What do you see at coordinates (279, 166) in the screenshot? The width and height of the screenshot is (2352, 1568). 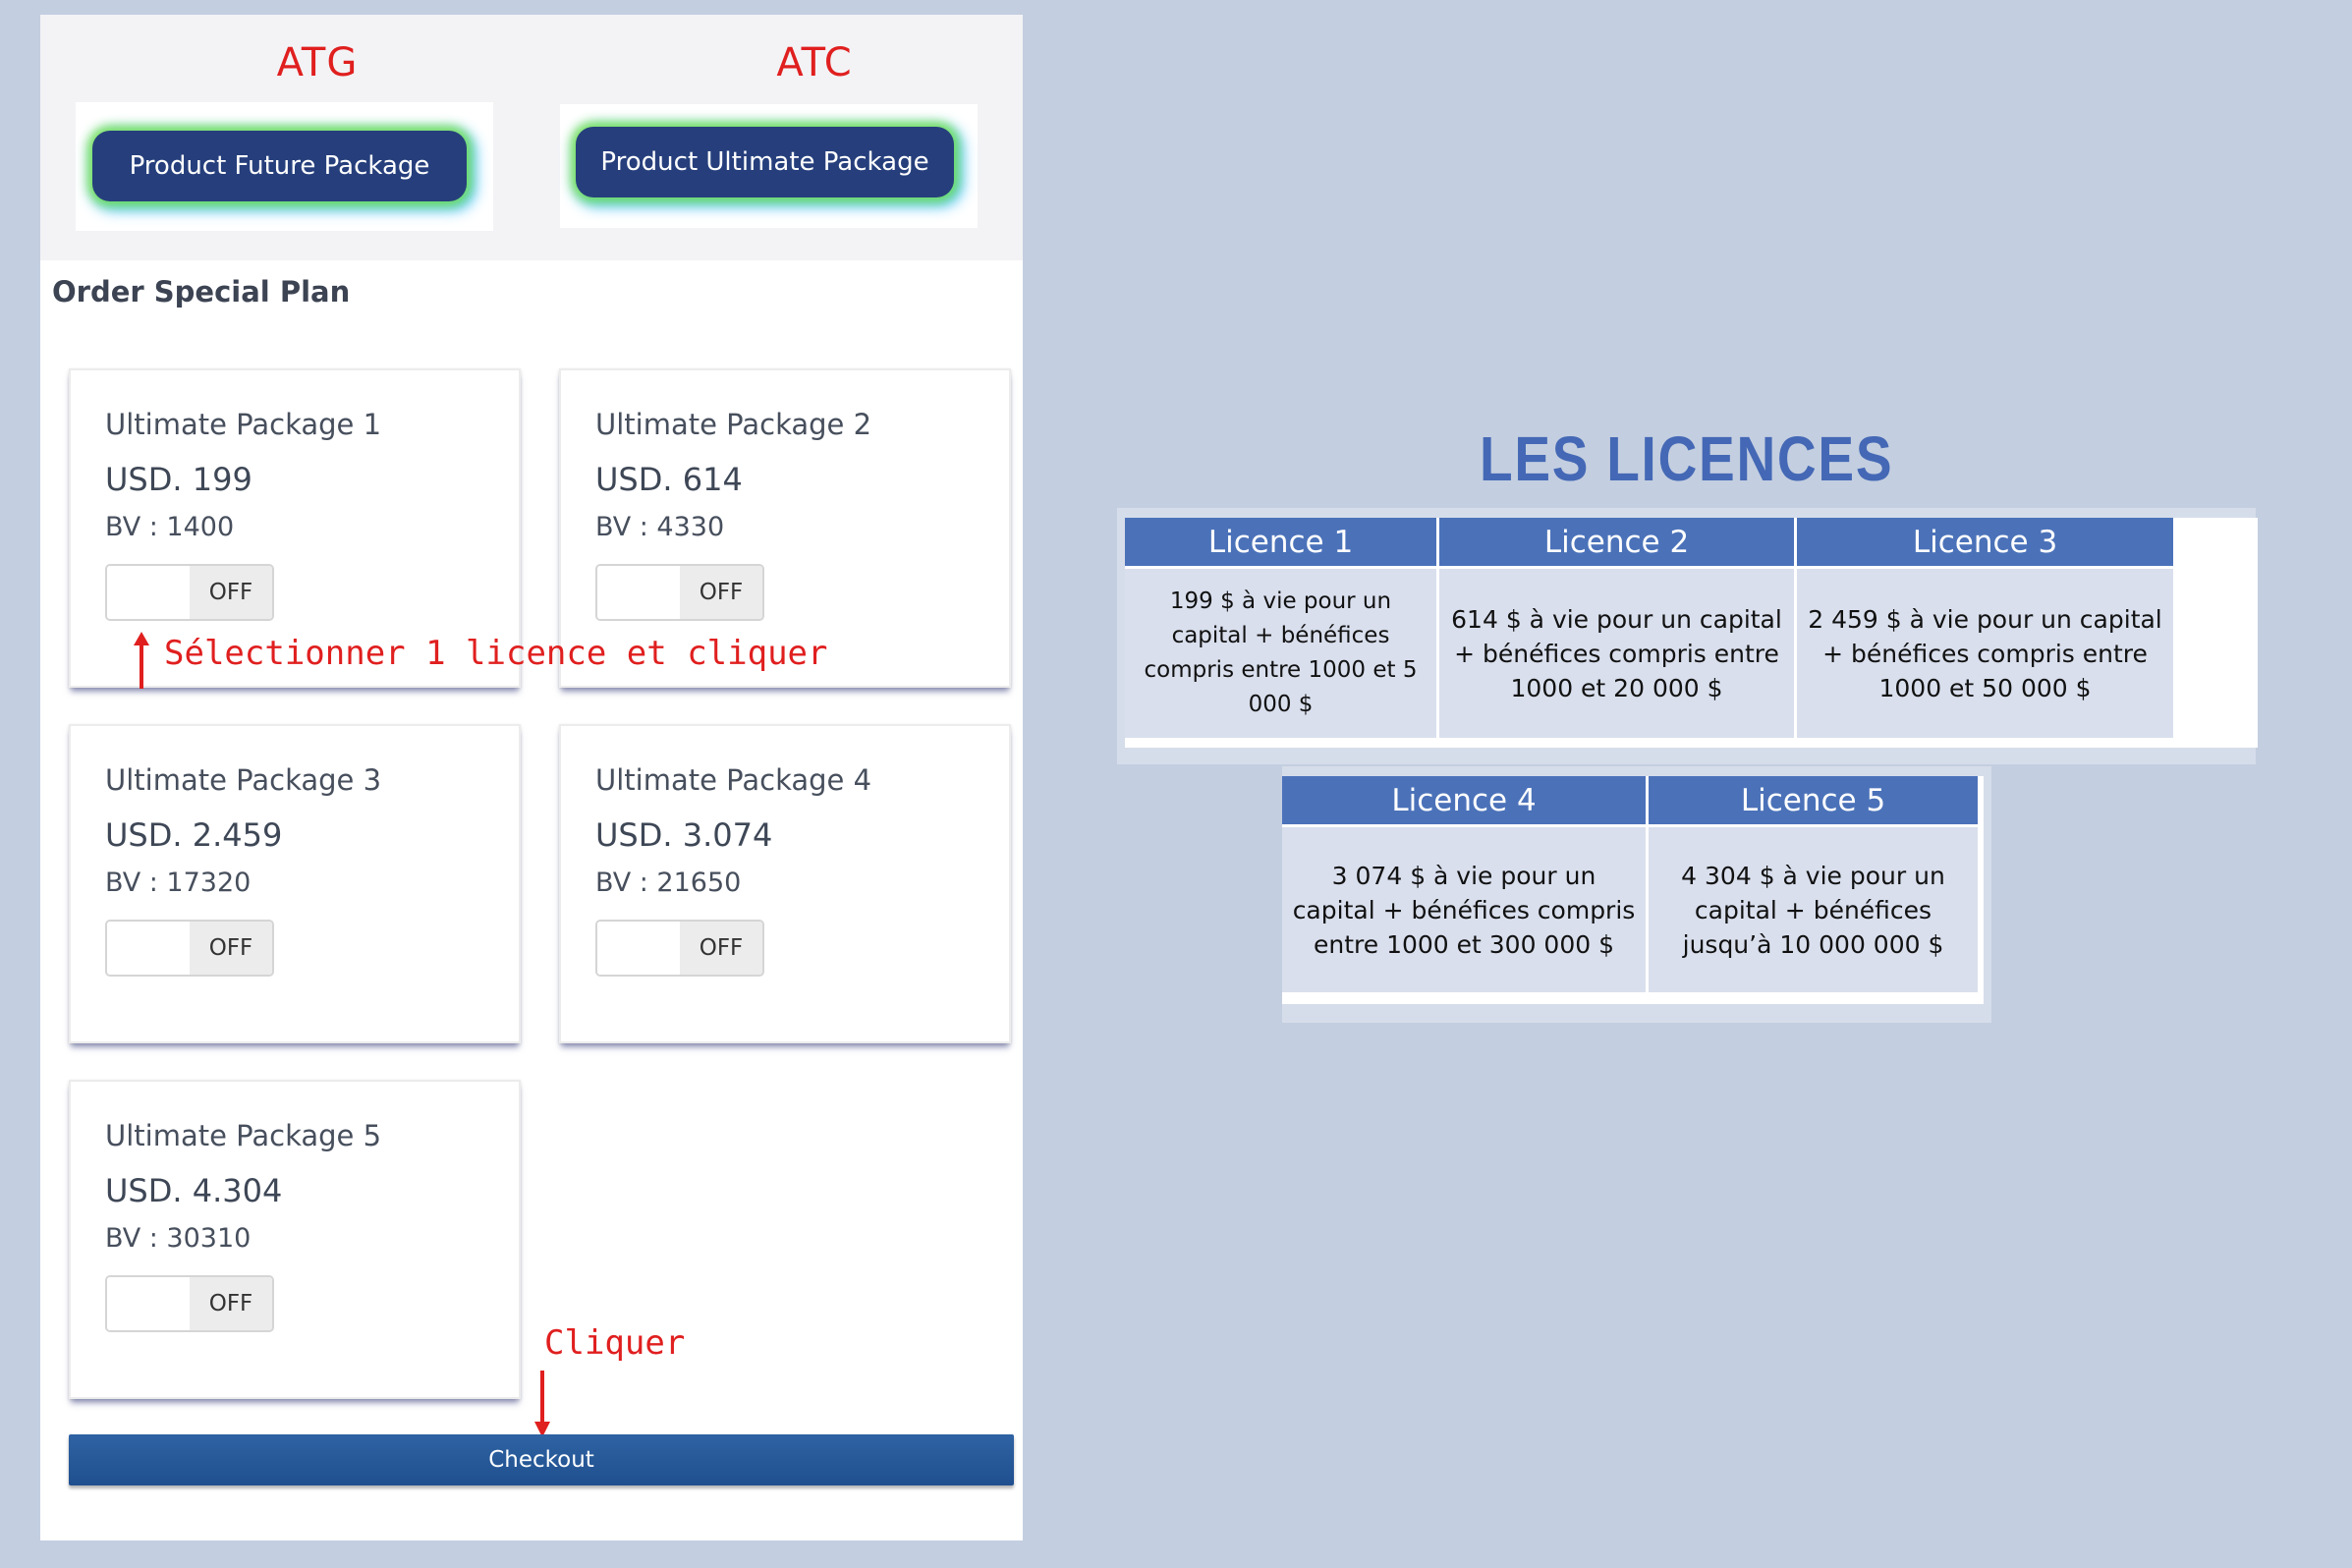 I see `product-future-package-button: Product Future Package` at bounding box center [279, 166].